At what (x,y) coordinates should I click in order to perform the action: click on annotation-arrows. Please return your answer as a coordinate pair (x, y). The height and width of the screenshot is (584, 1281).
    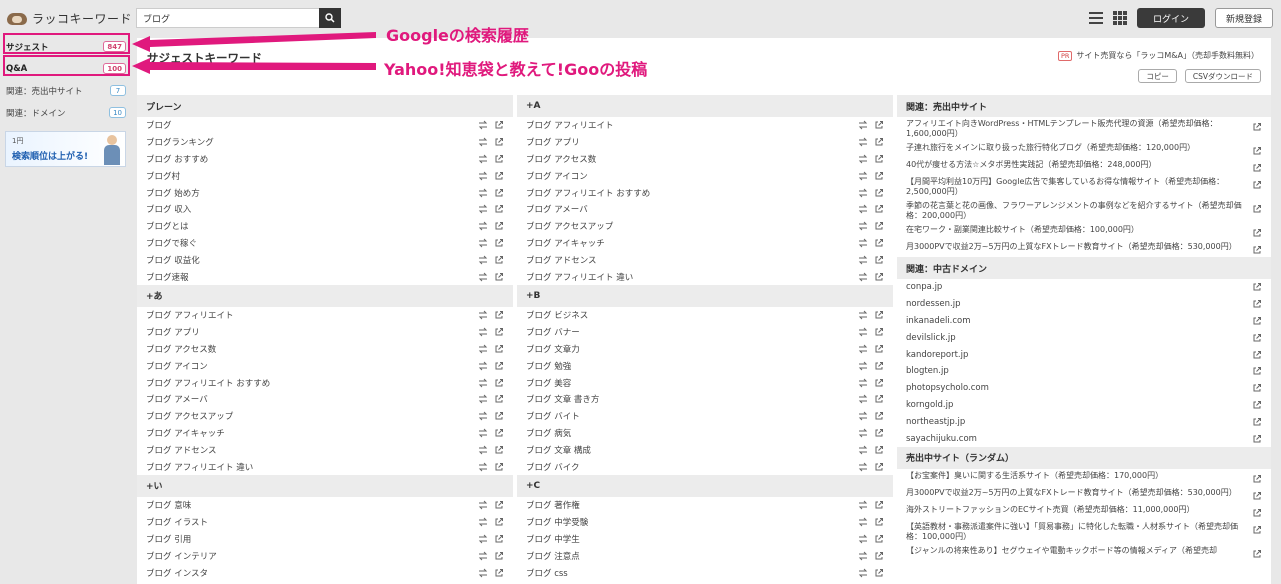
    Looking at the image, I should click on (254, 53).